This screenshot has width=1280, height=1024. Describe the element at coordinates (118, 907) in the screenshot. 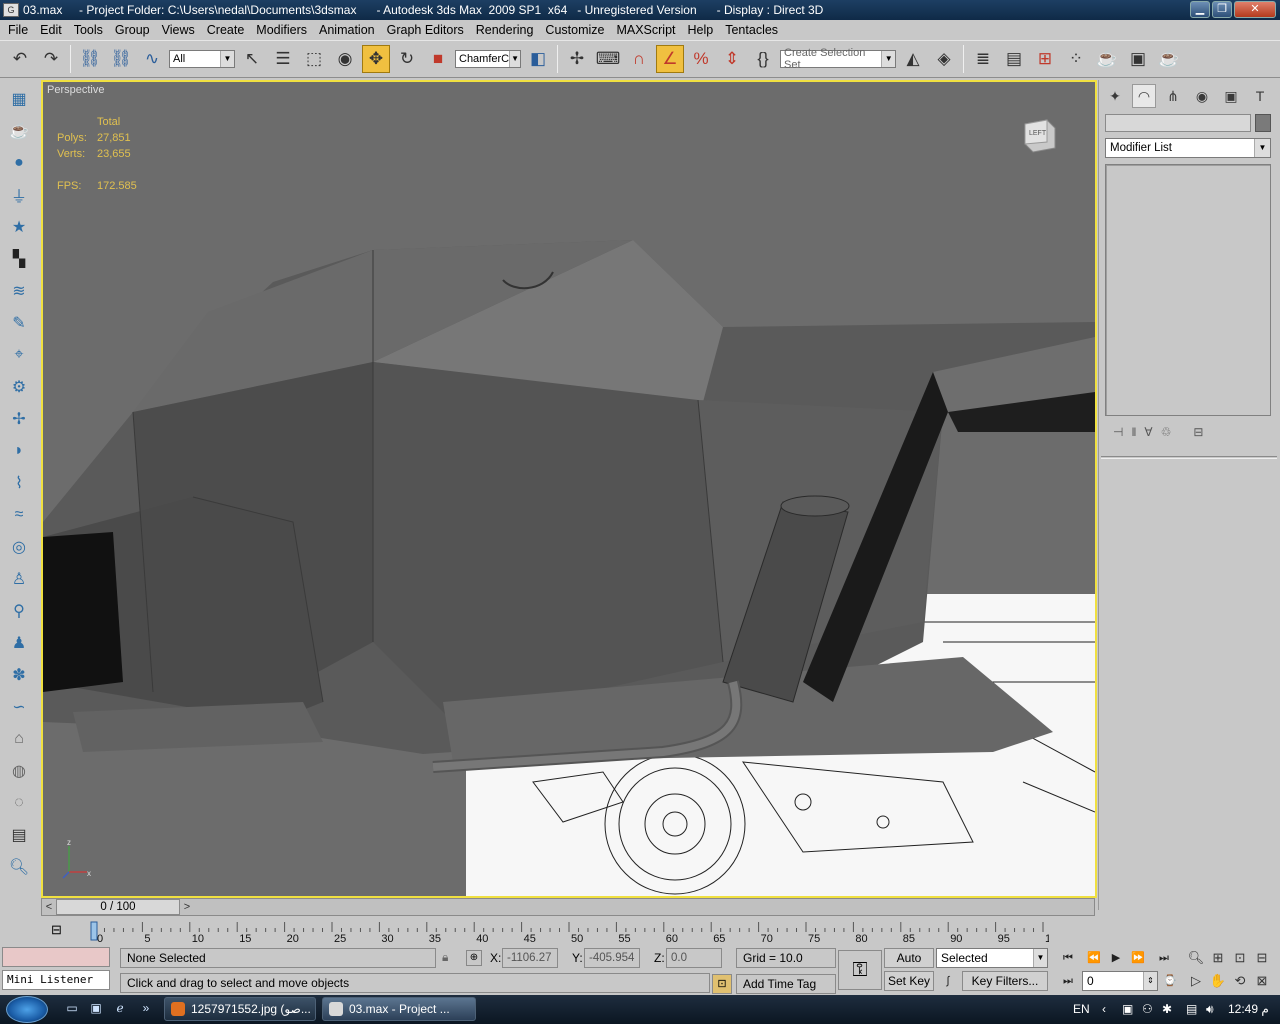

I see `time-slider-thumb: 0 / 100` at that location.